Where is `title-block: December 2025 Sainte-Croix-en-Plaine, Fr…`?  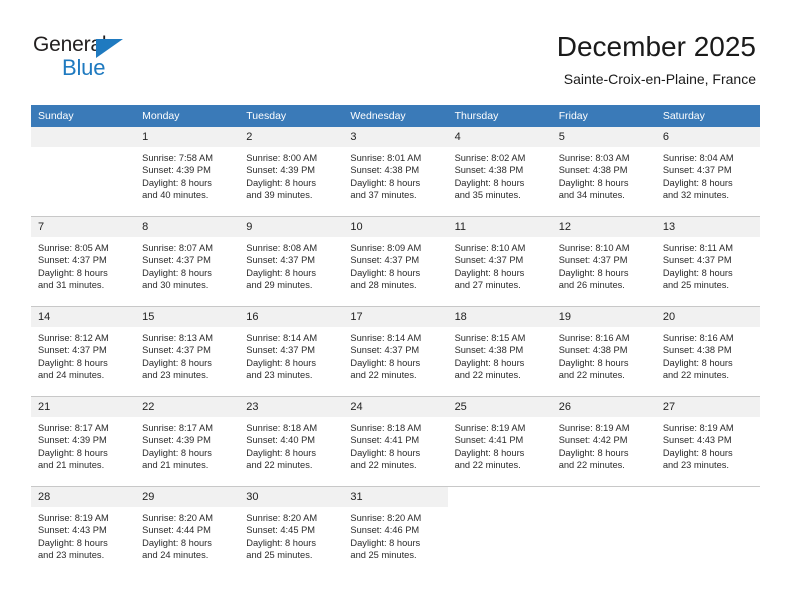
title-block: December 2025 Sainte-Croix-en-Plaine, Fr… is located at coordinates (656, 59).